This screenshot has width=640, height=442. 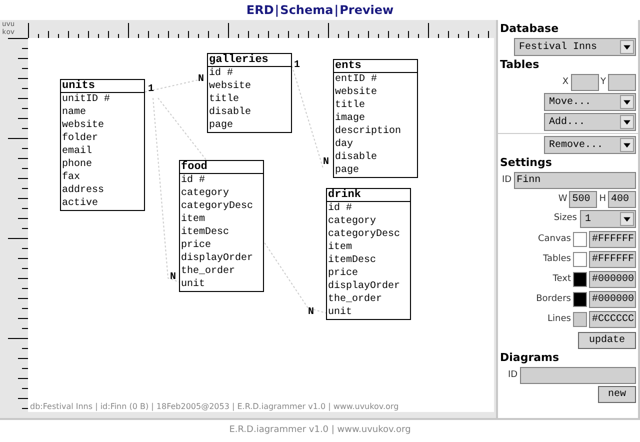 I want to click on status-line: db:Festival Inns | id:Finn (0 B) | 18Feb2005@2053 | E.R.D.iagrammer v1.0 | www.uvukov.org, so click(x=214, y=407).